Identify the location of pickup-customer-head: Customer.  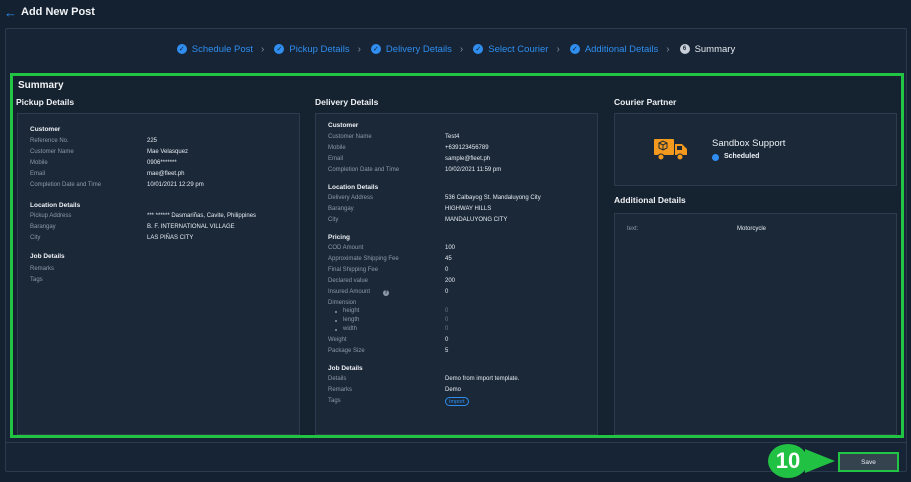
(45, 129).